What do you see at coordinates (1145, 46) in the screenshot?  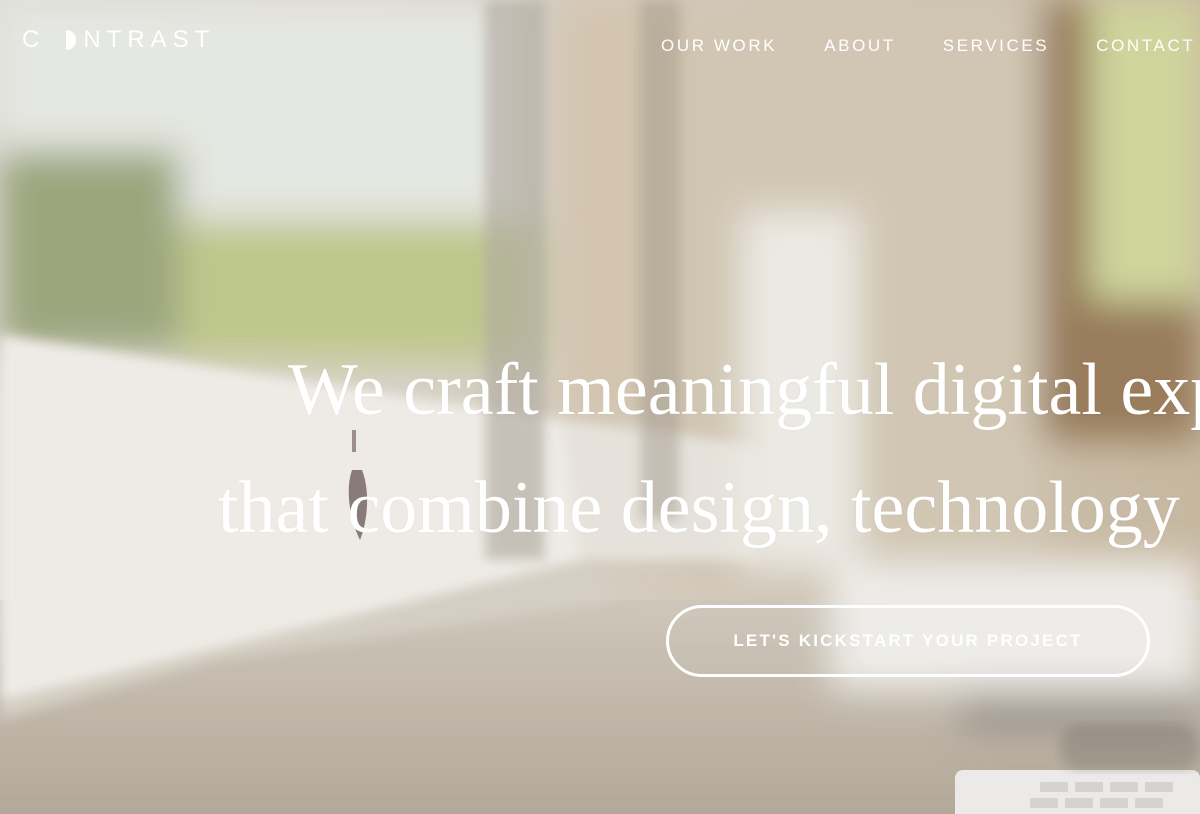 I see `nav-item-contact: CONTACT` at bounding box center [1145, 46].